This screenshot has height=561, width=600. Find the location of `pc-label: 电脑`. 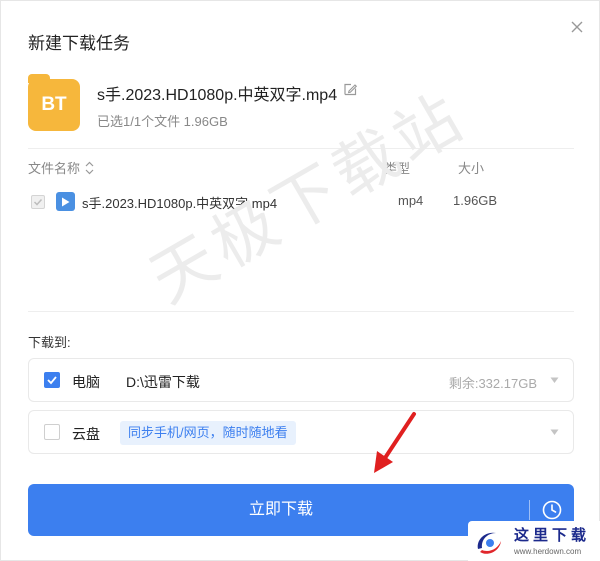

pc-label: 电脑 is located at coordinates (86, 382).